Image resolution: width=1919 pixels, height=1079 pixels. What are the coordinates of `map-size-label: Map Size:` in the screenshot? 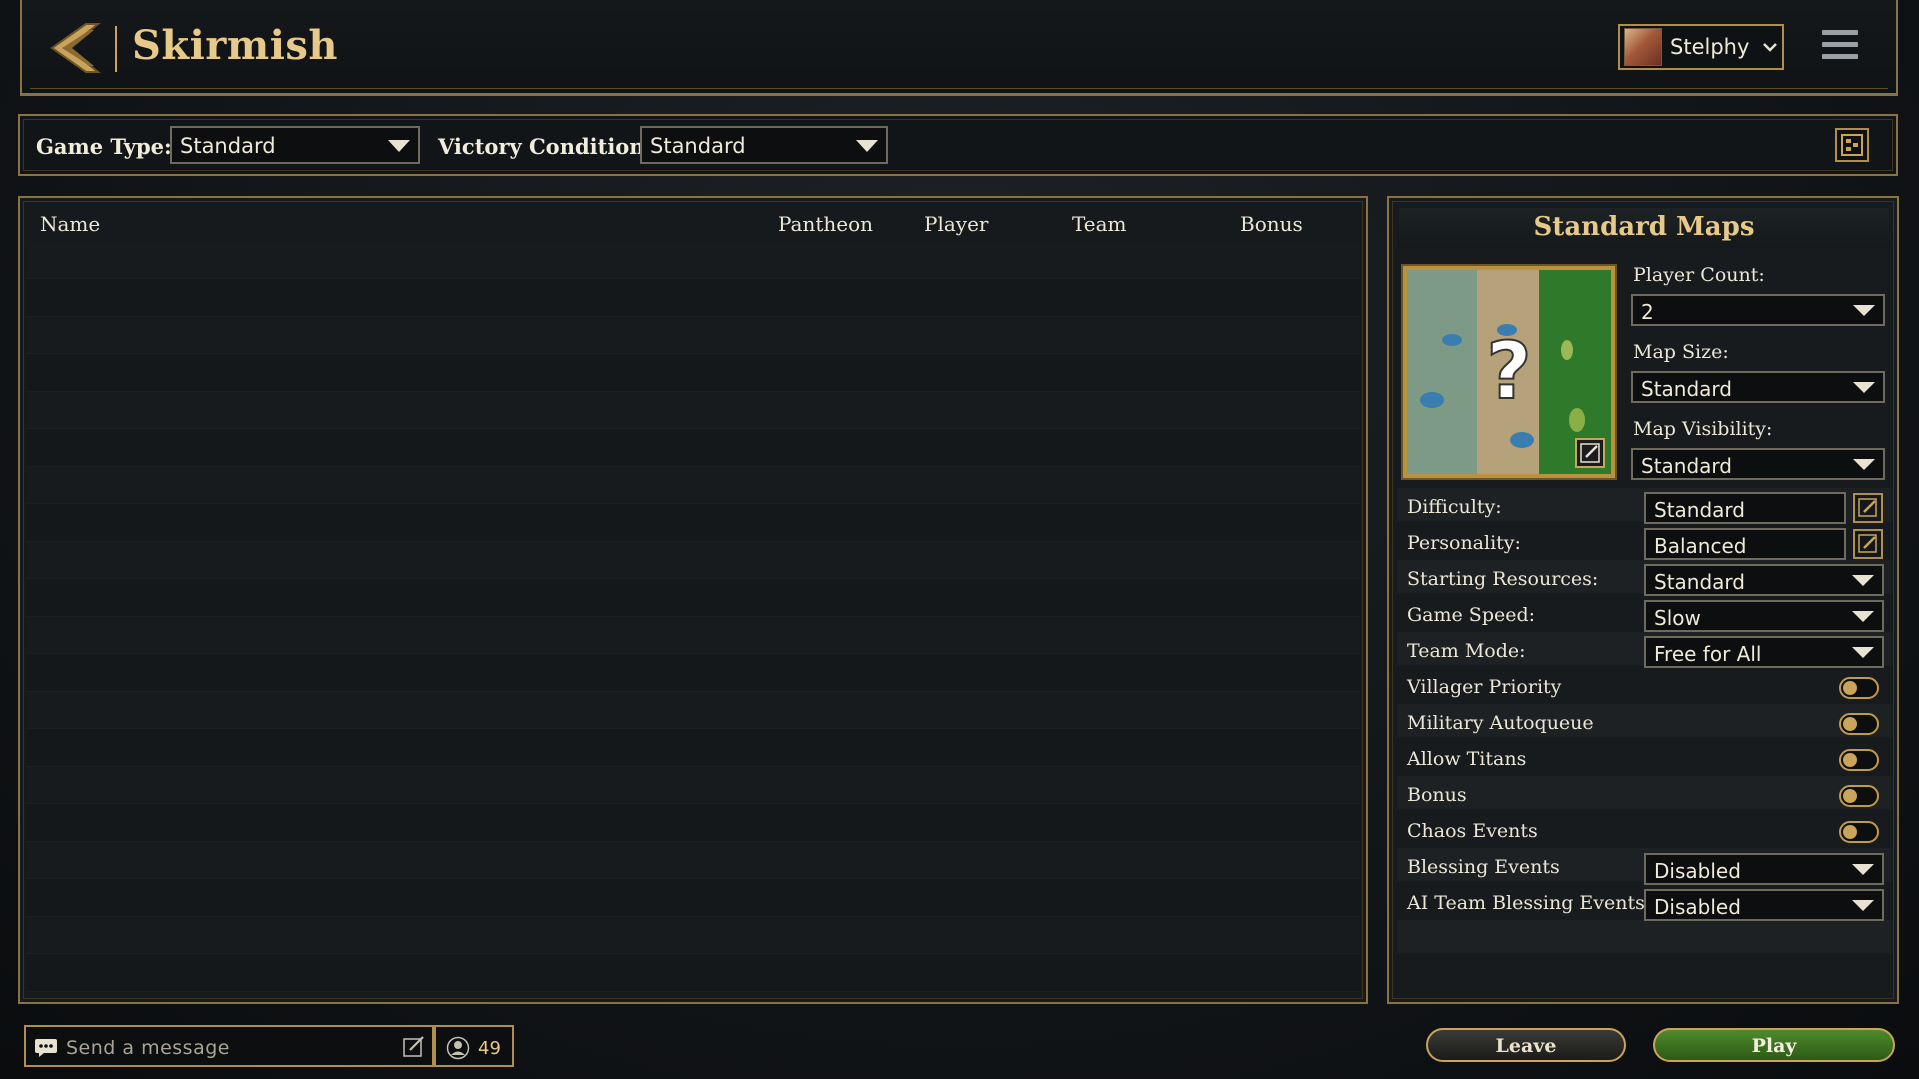 It's located at (1681, 352).